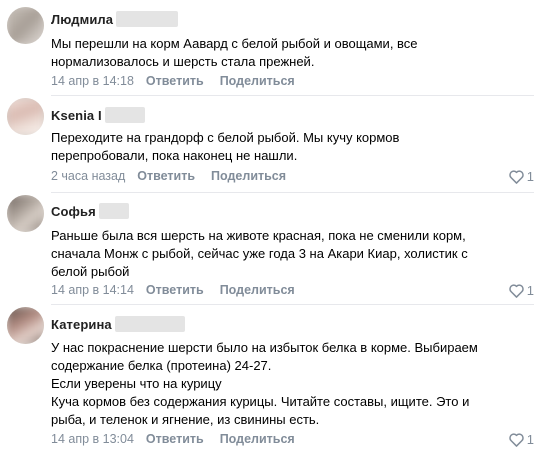 The width and height of the screenshot is (548, 462). What do you see at coordinates (92, 81) in the screenshot?
I see `comment-date: 14 апр в 14:18` at bounding box center [92, 81].